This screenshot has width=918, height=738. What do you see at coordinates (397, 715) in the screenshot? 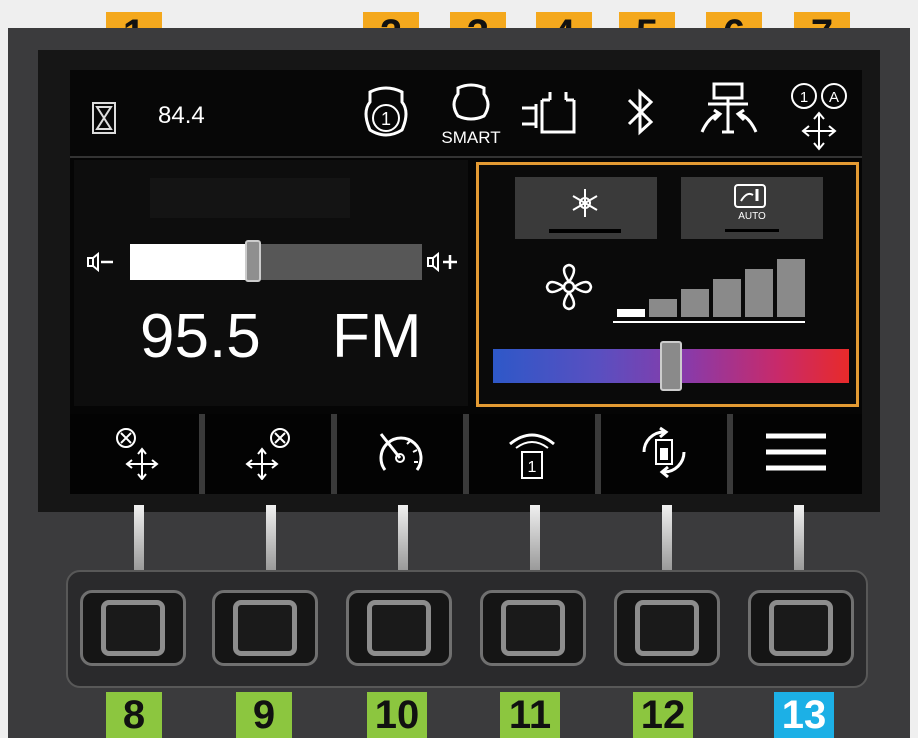
I see `callout-10: 10` at bounding box center [397, 715].